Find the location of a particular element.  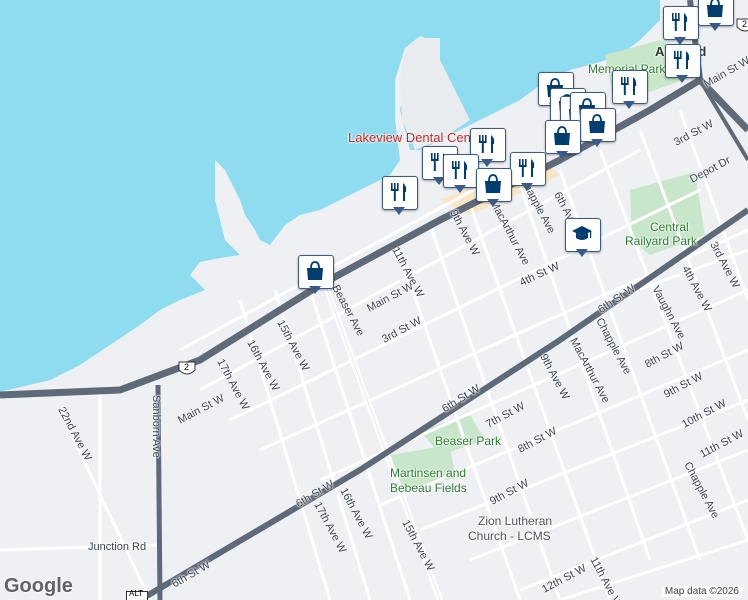

school-pin is located at coordinates (583, 238).